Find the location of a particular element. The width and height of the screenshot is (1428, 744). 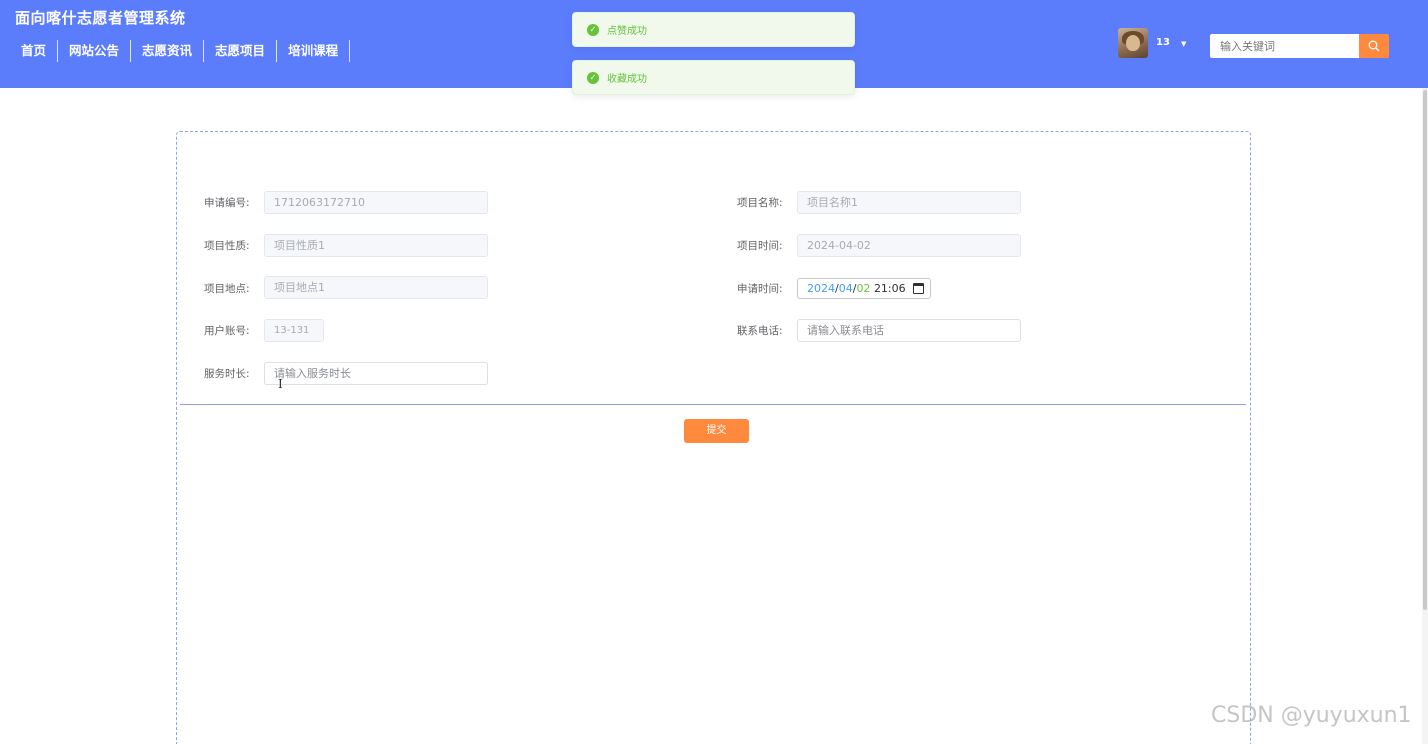

service-hours-input is located at coordinates (376, 373).